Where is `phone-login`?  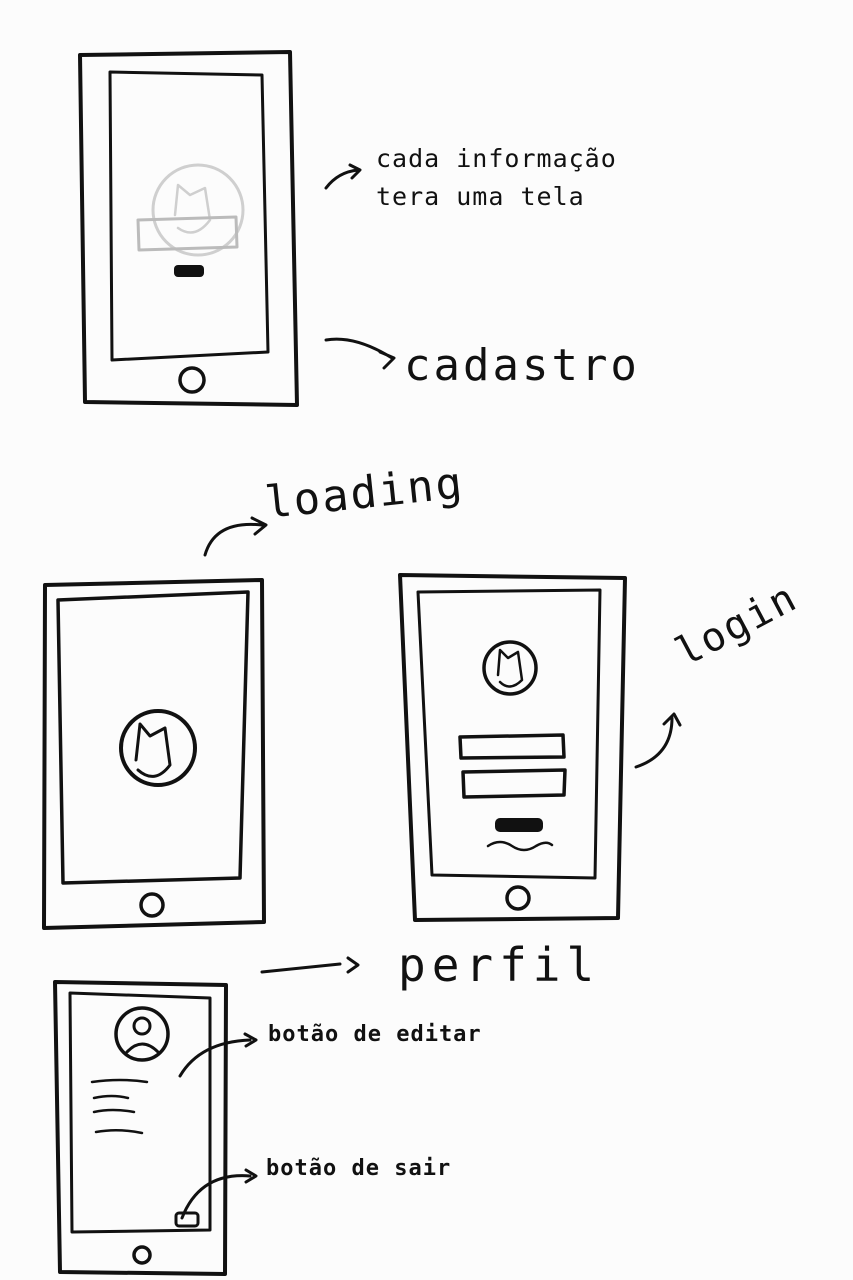
phone-login is located at coordinates (512, 747).